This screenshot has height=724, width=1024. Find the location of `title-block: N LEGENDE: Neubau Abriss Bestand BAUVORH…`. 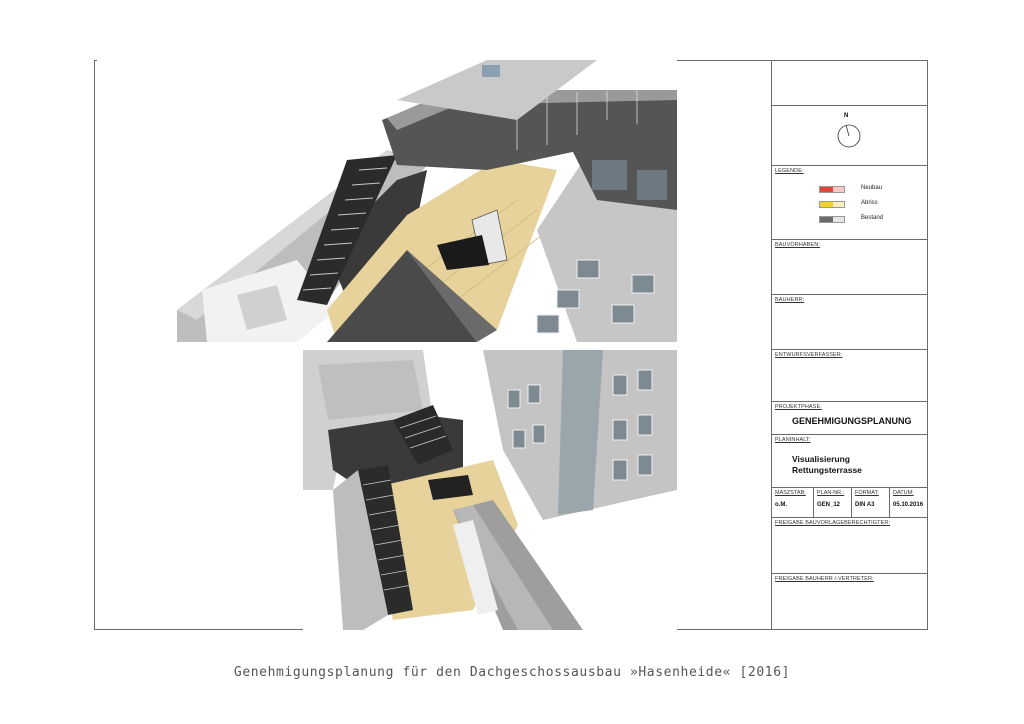

title-block: N LEGENDE: Neubau Abriss Bestand BAUVORH… is located at coordinates (849, 345).